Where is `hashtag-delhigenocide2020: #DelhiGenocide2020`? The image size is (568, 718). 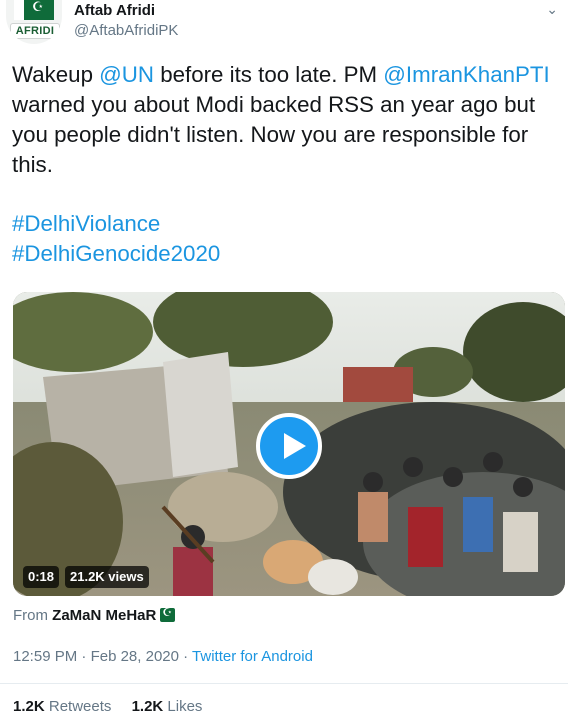 hashtag-delhigenocide2020: #DelhiGenocide2020 is located at coordinates (116, 254).